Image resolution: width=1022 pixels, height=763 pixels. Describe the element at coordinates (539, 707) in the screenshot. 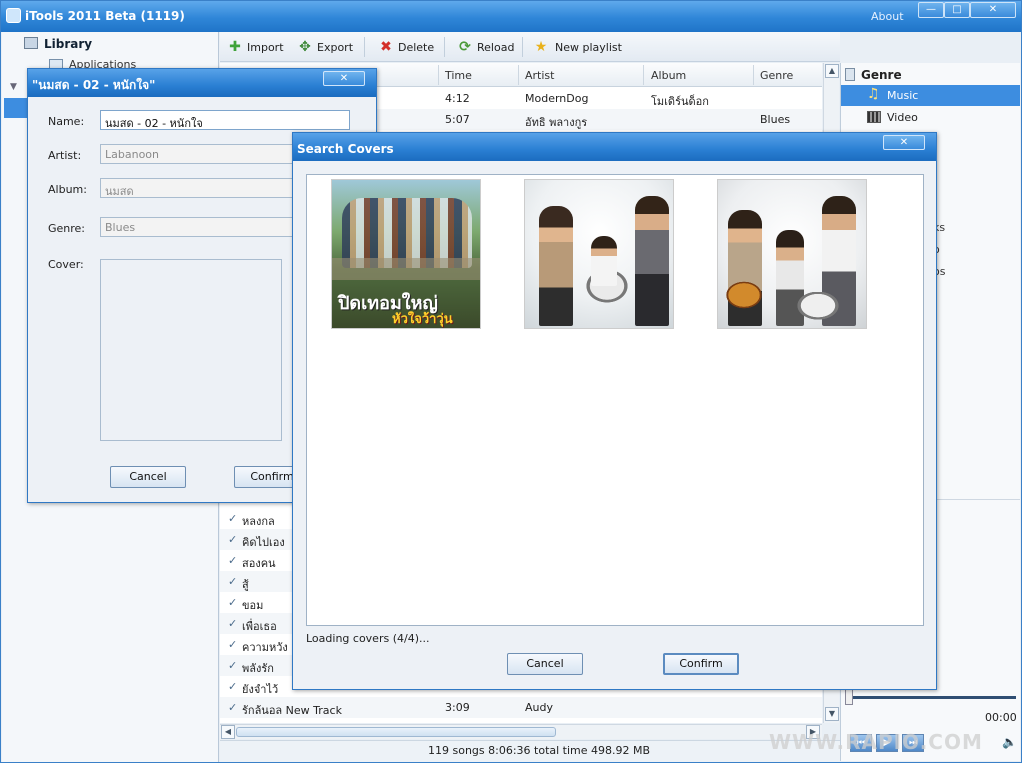

I see `cell-artist: Audy` at that location.